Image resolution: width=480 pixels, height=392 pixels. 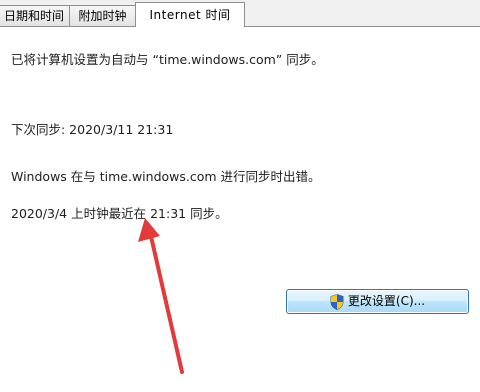 What do you see at coordinates (102, 15) in the screenshot?
I see `tab-additional-clocks: 附加时钟` at bounding box center [102, 15].